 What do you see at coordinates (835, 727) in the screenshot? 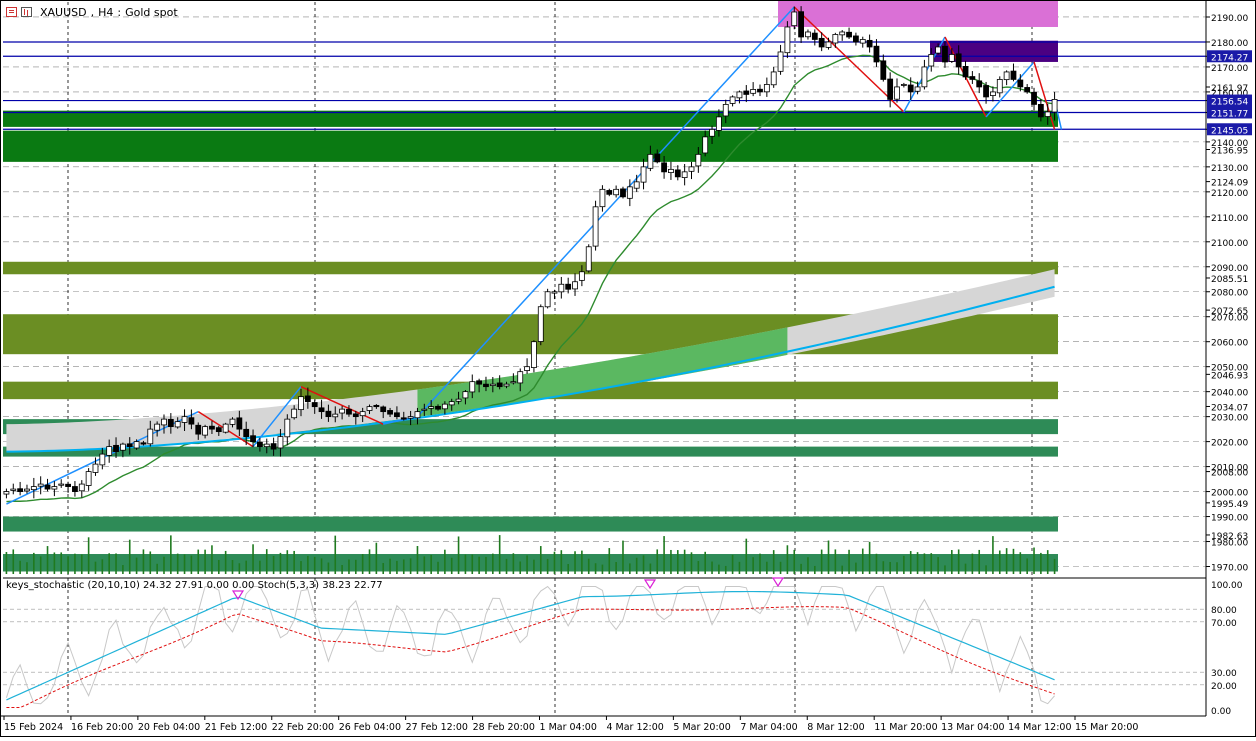
I see `time-label: 8 Mar 12:00` at bounding box center [835, 727].